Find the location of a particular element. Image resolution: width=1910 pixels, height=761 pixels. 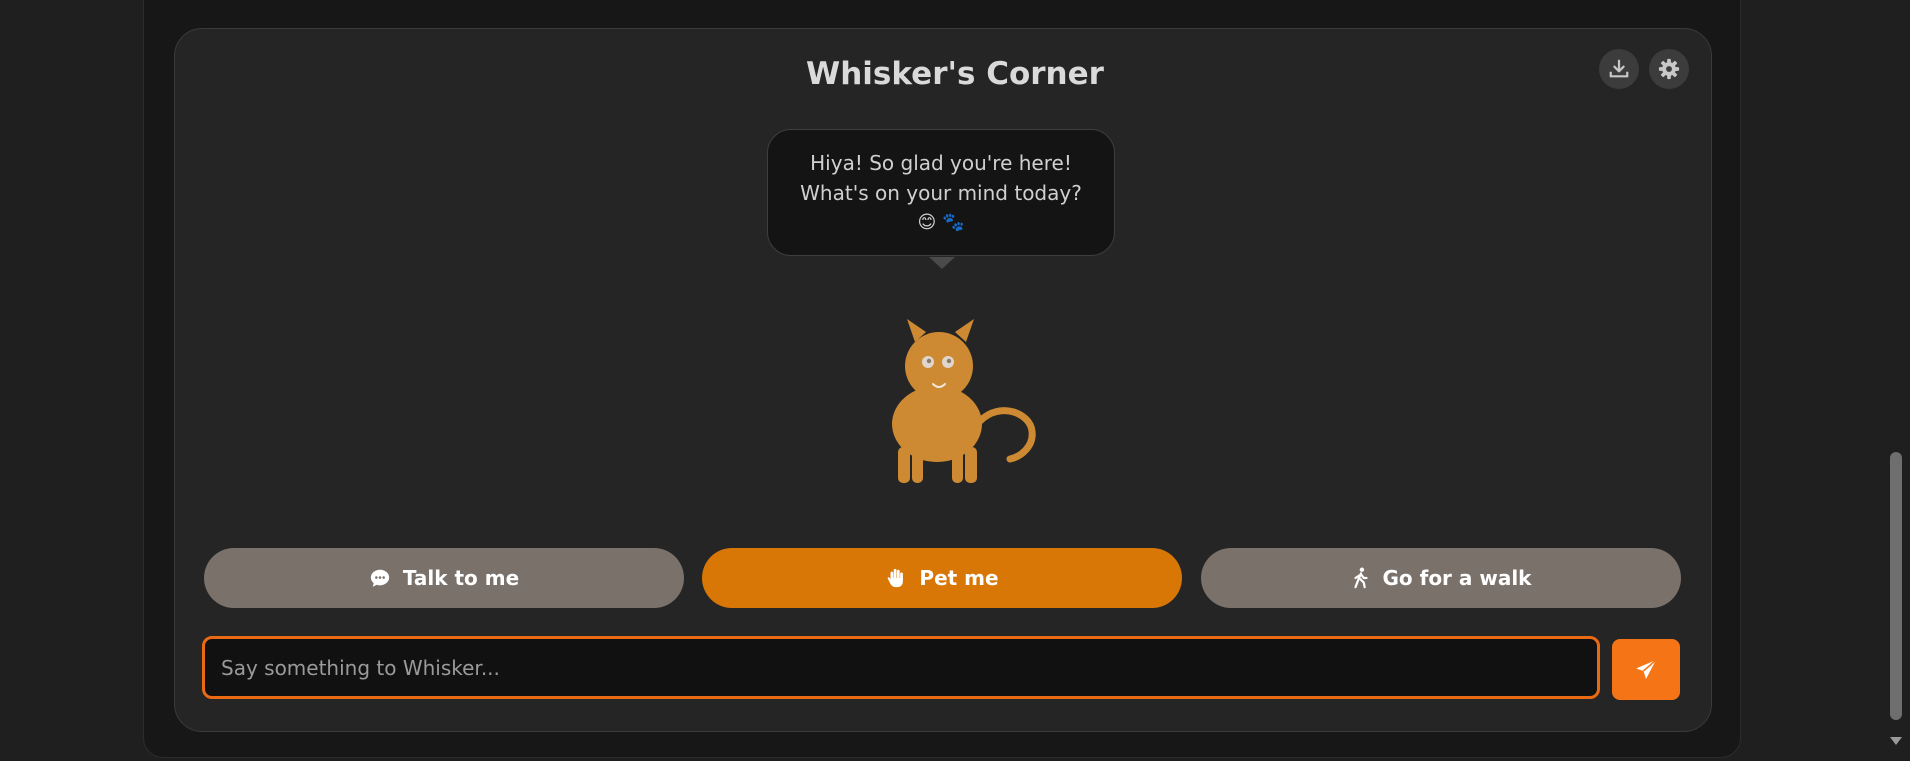

gear-icon is located at coordinates (1669, 69).